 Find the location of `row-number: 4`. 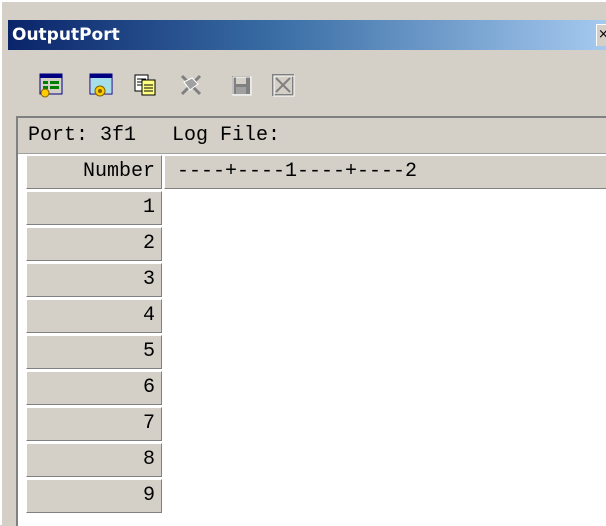

row-number: 4 is located at coordinates (94, 316).